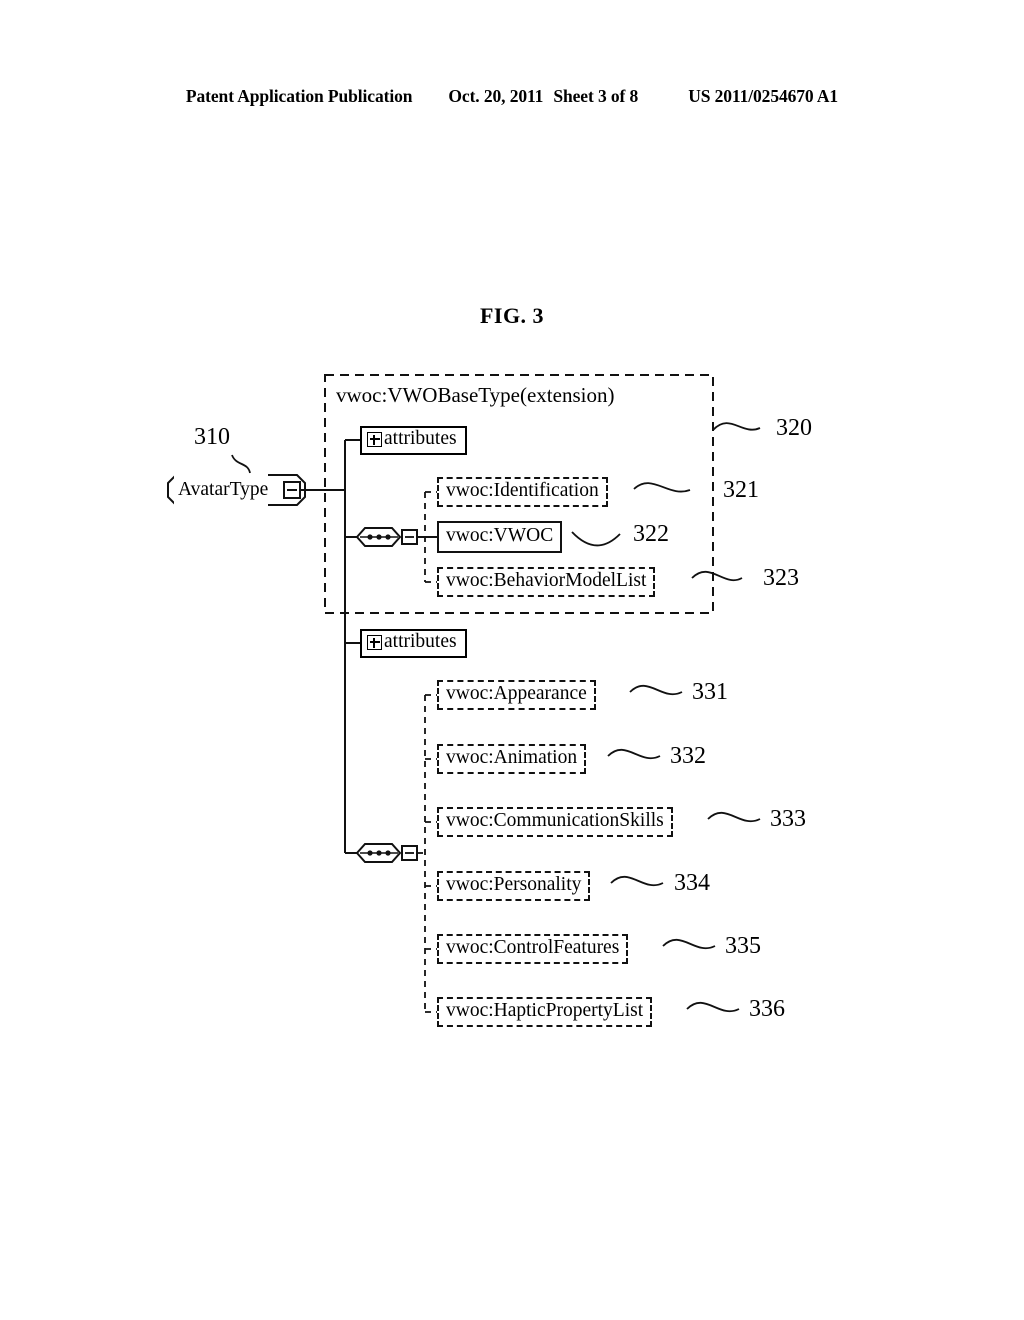  I want to click on element-identification: vwoc:Identification, so click(522, 492).